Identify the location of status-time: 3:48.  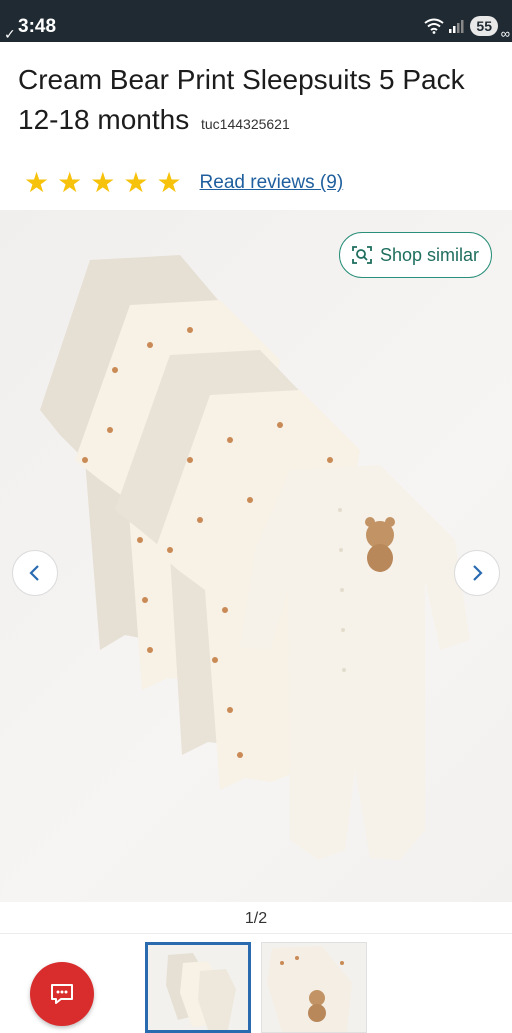
(37, 26).